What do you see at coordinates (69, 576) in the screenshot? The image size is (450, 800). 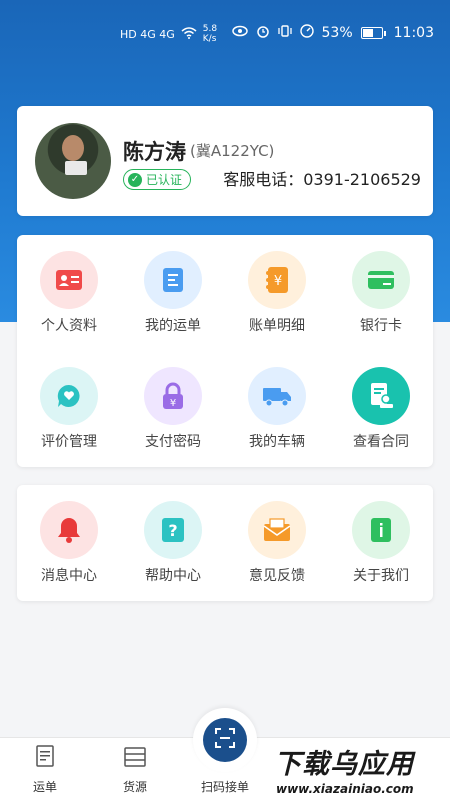 I see `menu-label: 消息中心` at bounding box center [69, 576].